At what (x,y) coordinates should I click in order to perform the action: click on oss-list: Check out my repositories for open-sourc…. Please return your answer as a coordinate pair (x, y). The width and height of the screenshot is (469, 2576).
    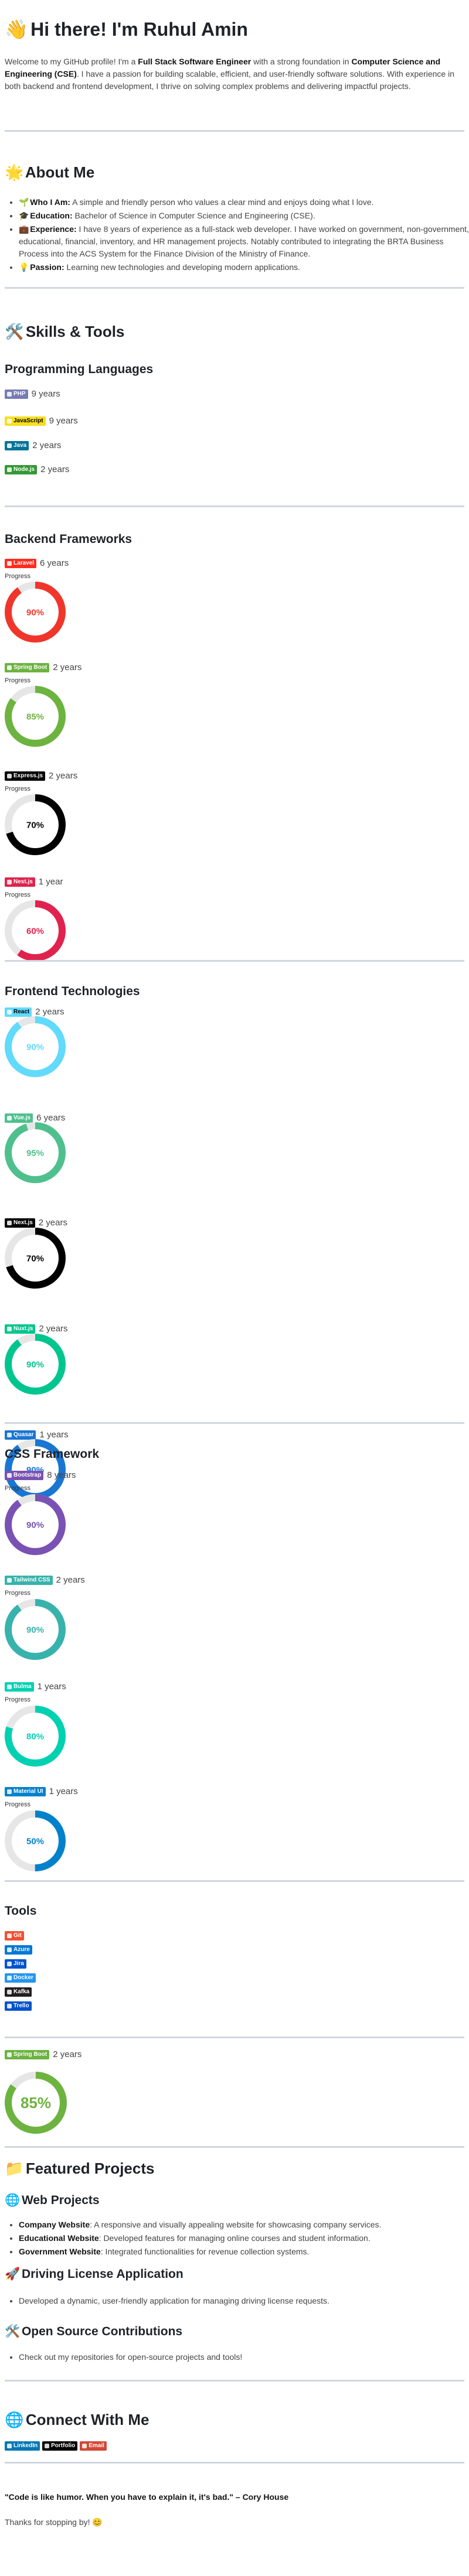
    Looking at the image, I should click on (237, 2358).